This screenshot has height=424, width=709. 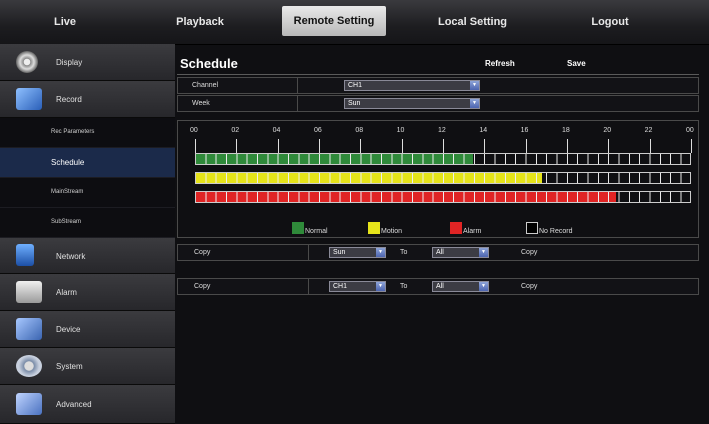 I want to click on copy-from-value: Sun, so click(x=339, y=252).